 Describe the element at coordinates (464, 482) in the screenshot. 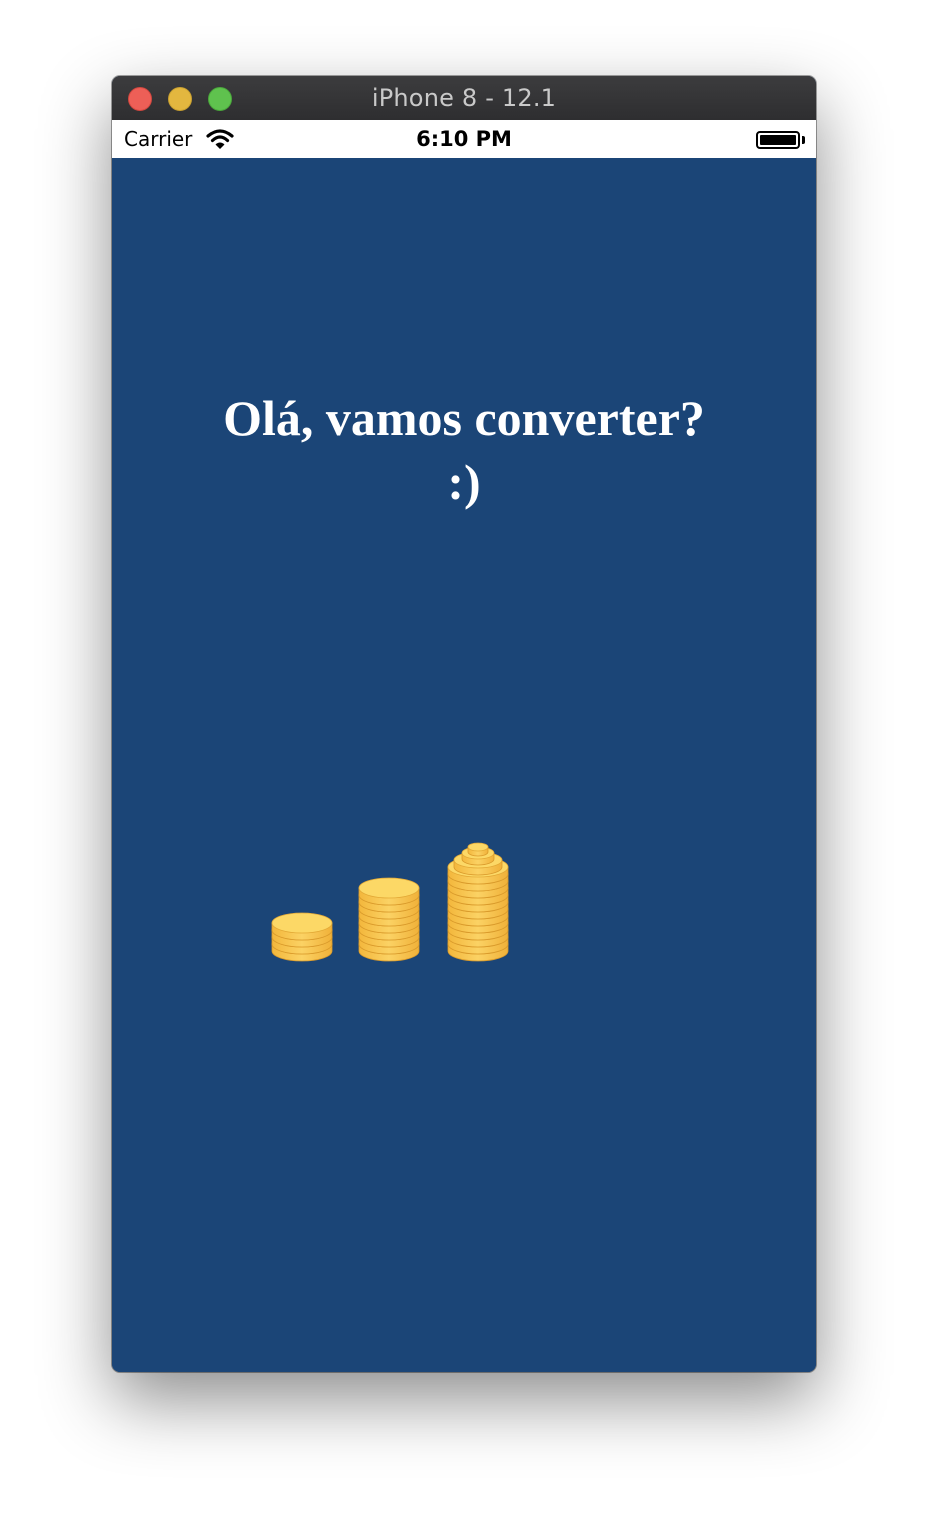

I see `greeting-line-2: :)` at that location.